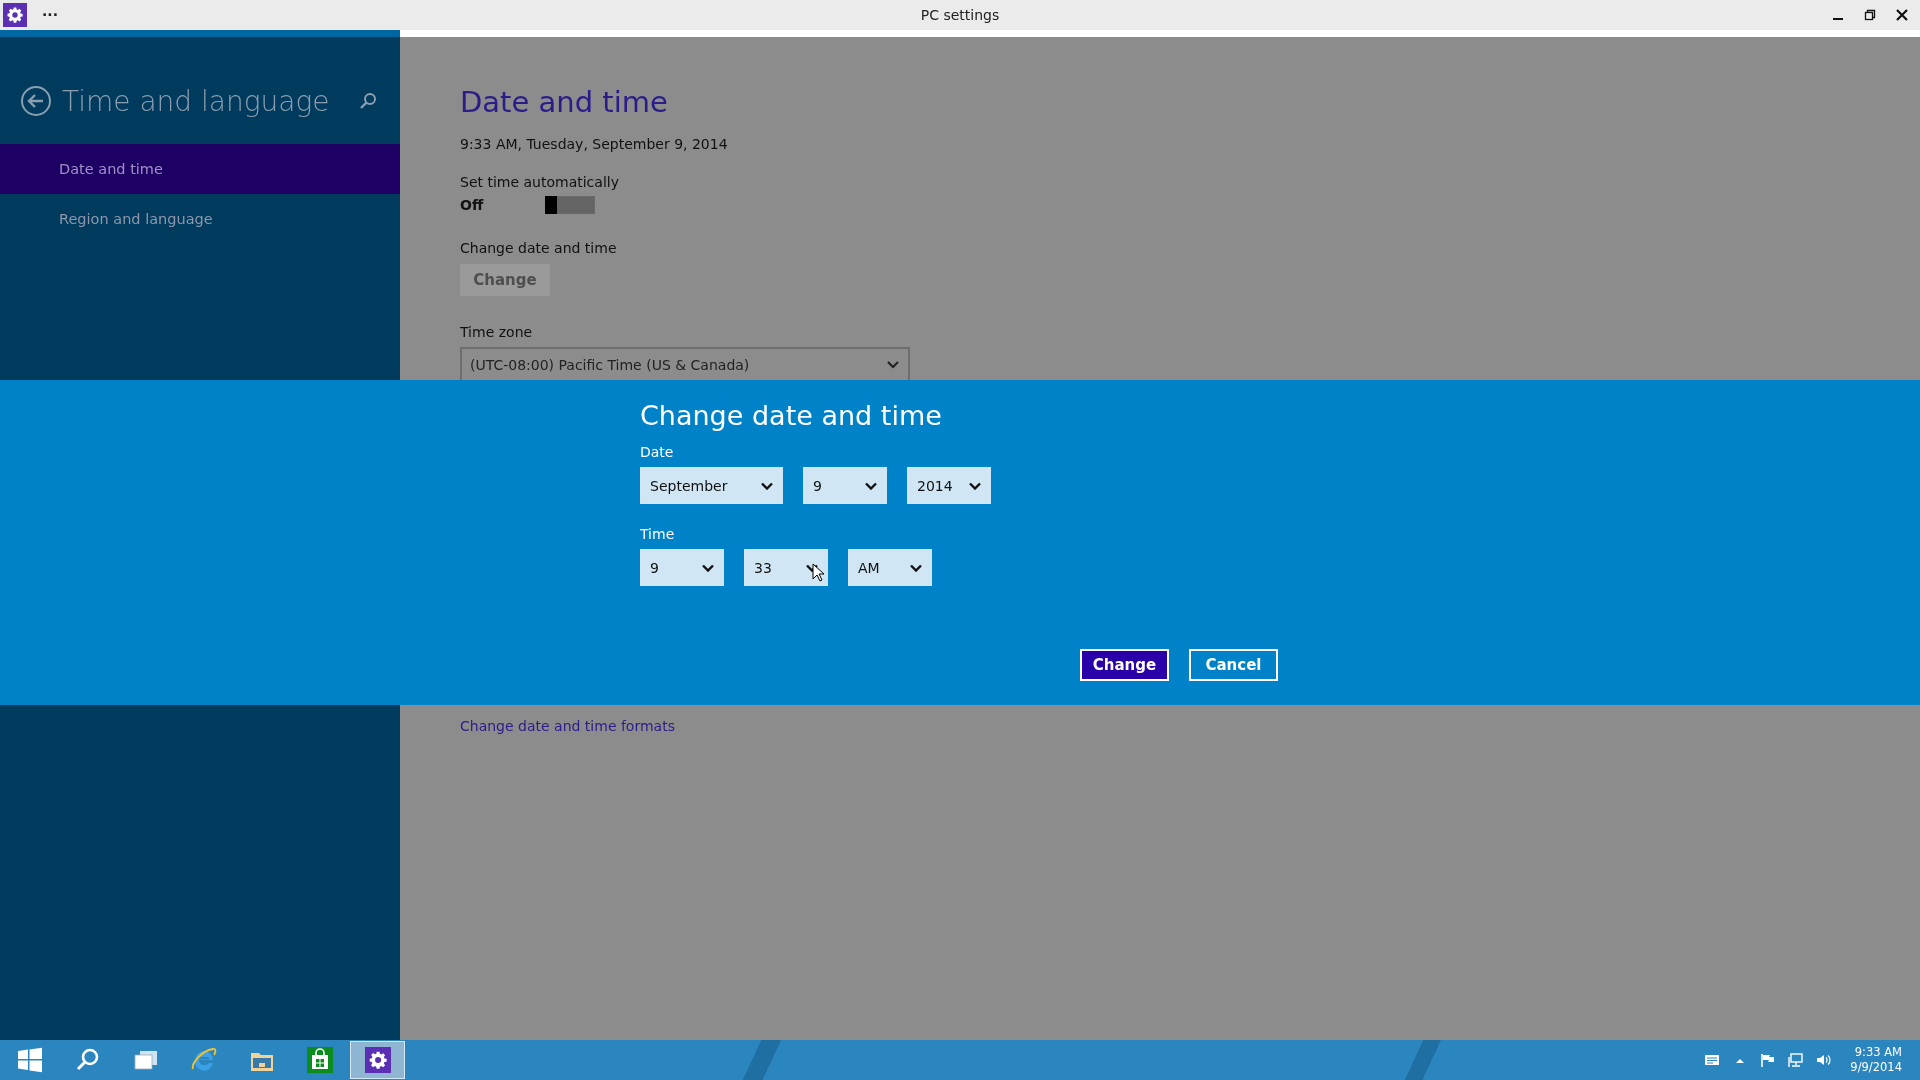 The height and width of the screenshot is (1080, 1920). I want to click on taskbar-button, so click(377, 1060).